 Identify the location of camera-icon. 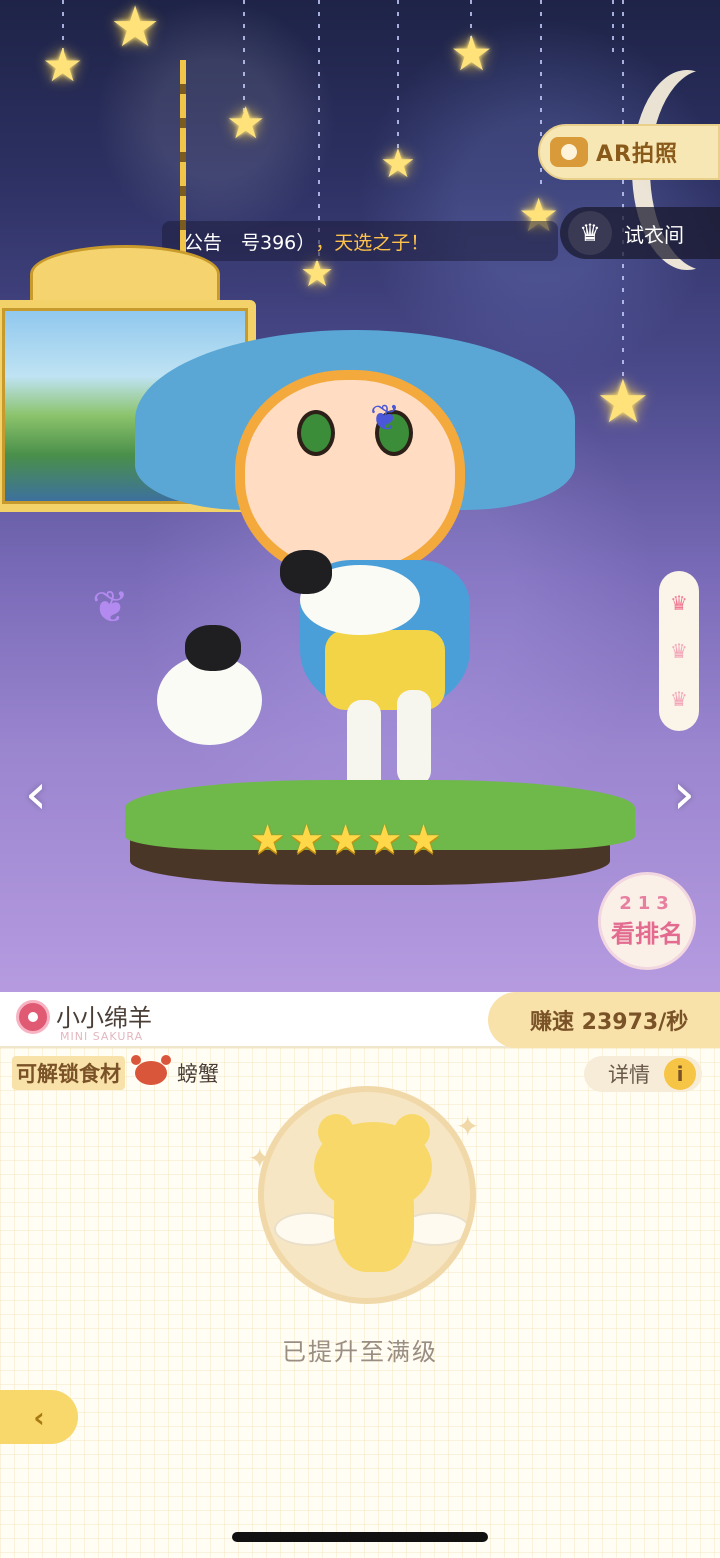
(569, 152).